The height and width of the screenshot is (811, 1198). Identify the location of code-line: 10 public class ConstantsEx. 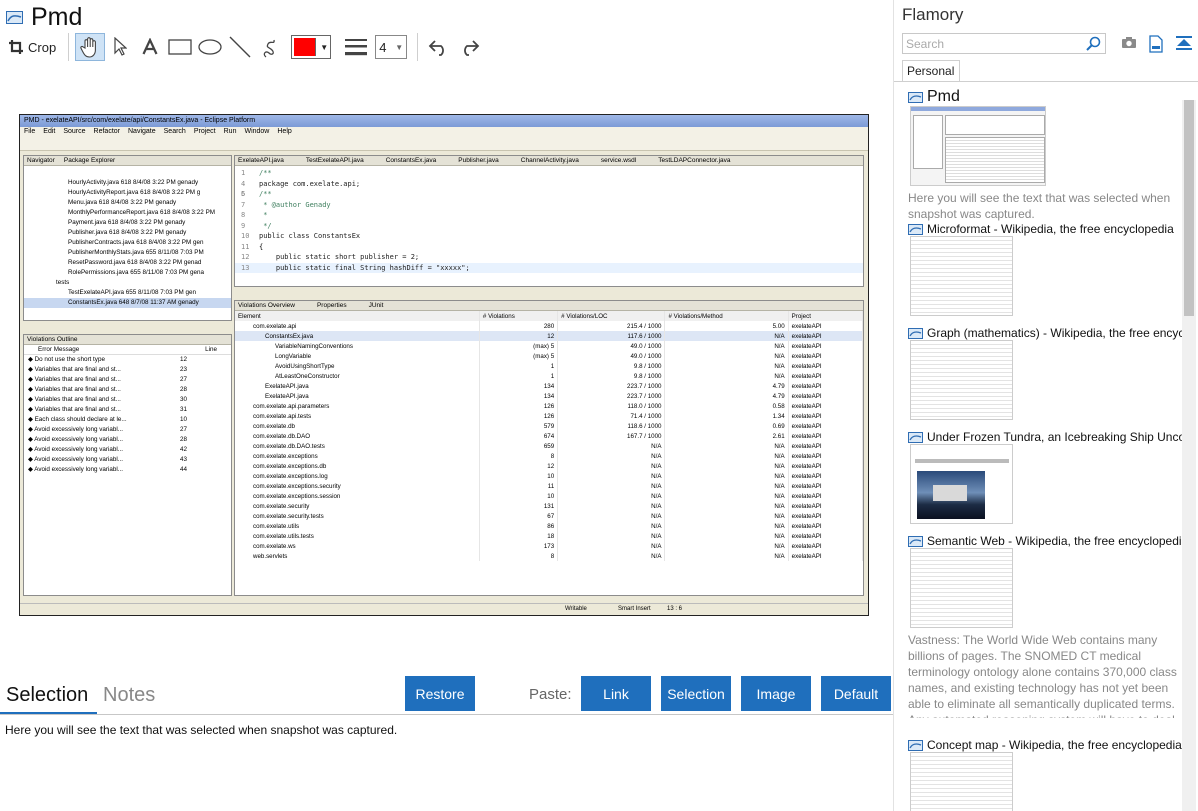
(549, 236).